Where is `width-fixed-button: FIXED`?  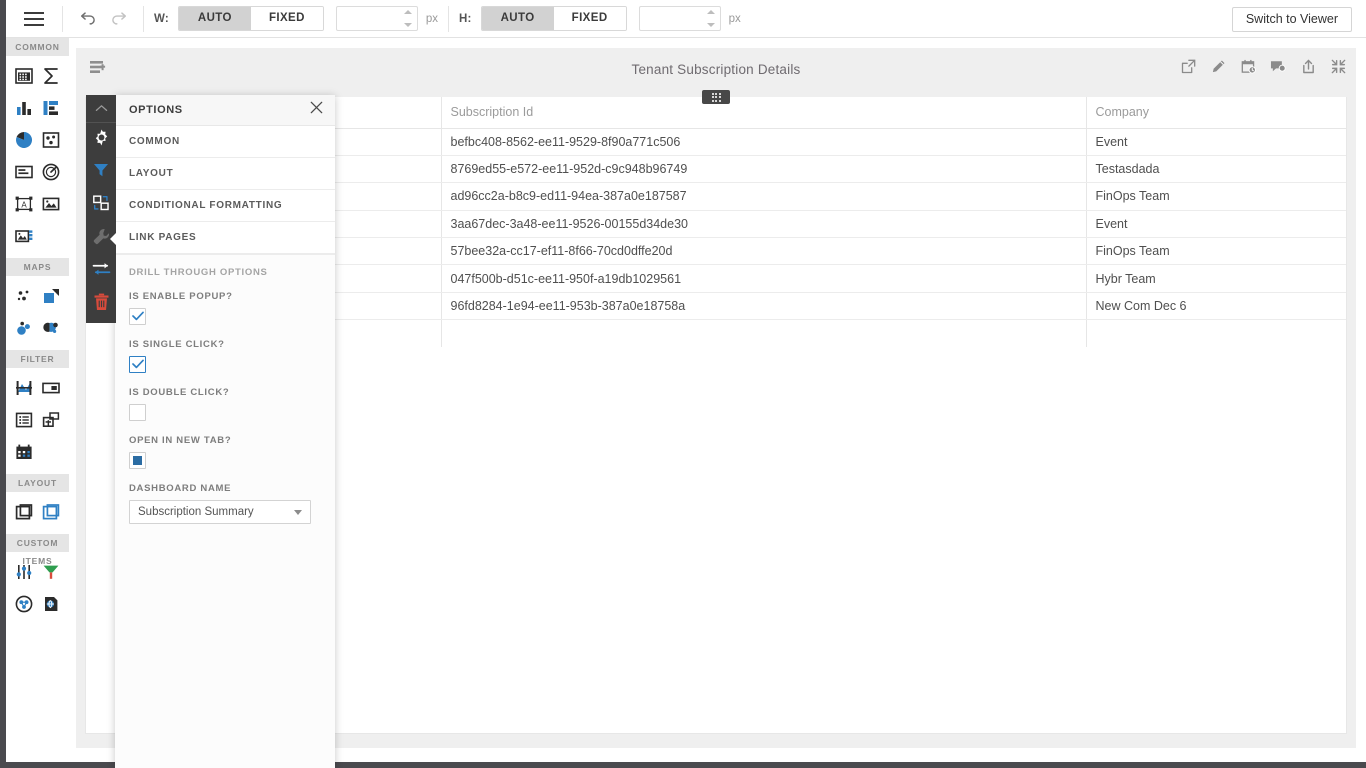 width-fixed-button: FIXED is located at coordinates (286, 18).